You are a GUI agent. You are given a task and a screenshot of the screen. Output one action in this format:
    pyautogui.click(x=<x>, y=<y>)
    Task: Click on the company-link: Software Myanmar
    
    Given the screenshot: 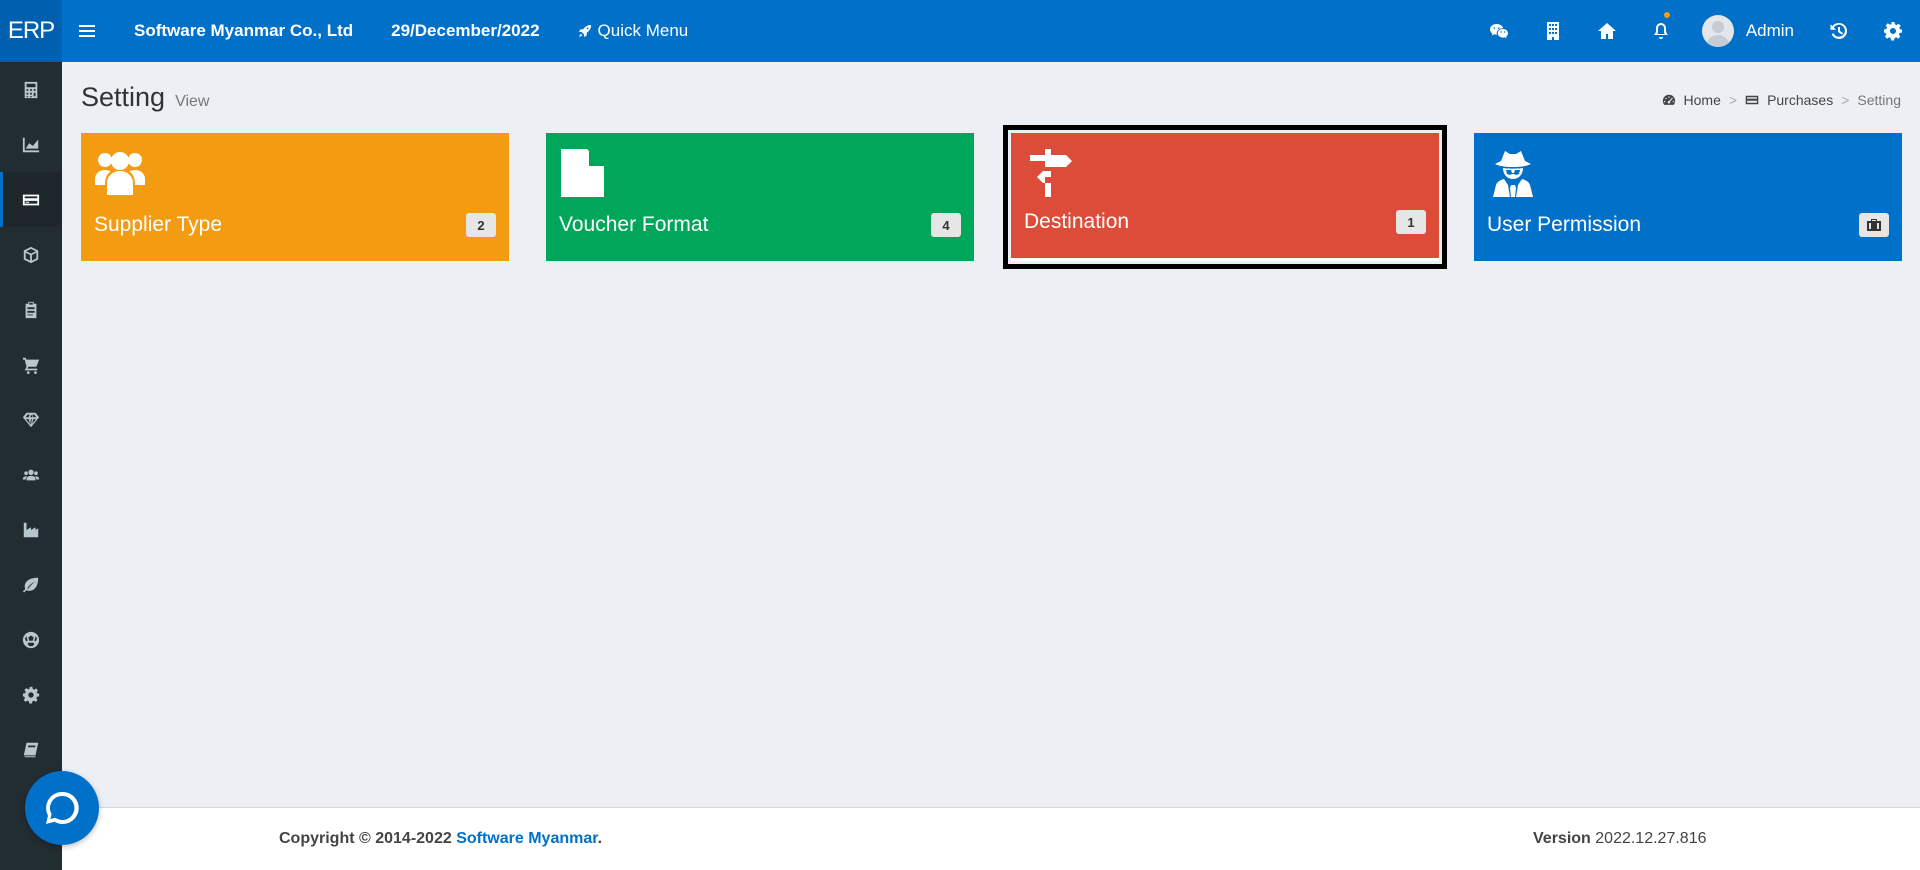 What is the action you would take?
    pyautogui.click(x=526, y=838)
    